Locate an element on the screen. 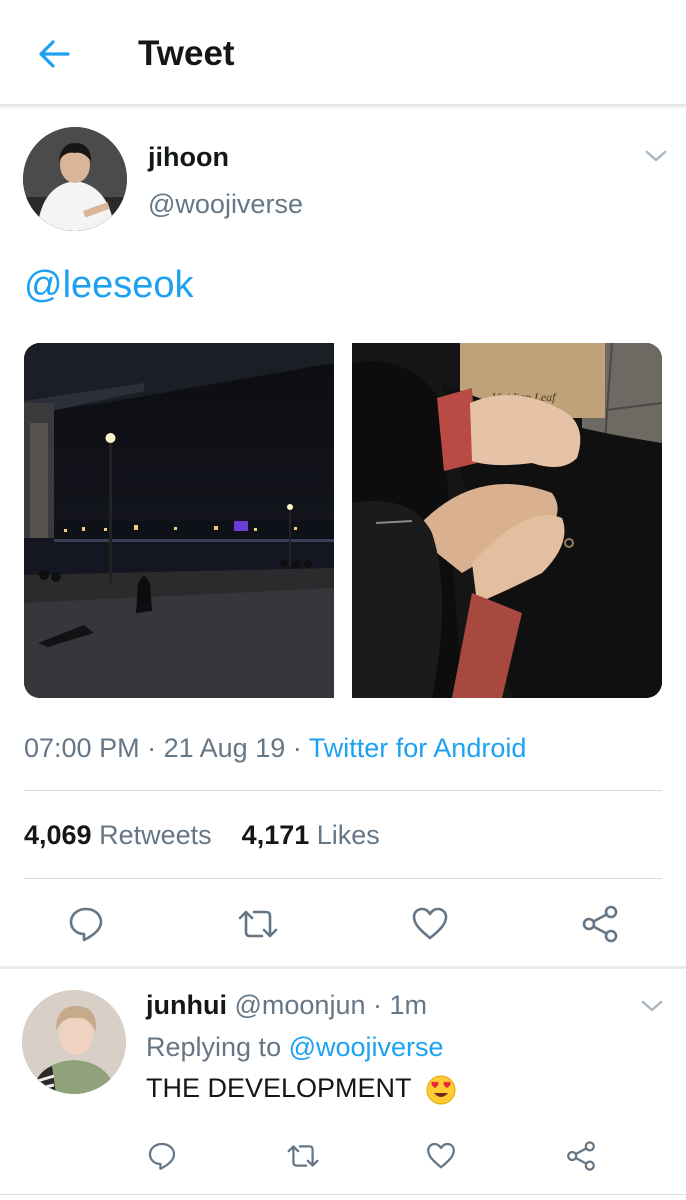 The image size is (686, 1200). reply-author-handle: @moonjun is located at coordinates (300, 1005).